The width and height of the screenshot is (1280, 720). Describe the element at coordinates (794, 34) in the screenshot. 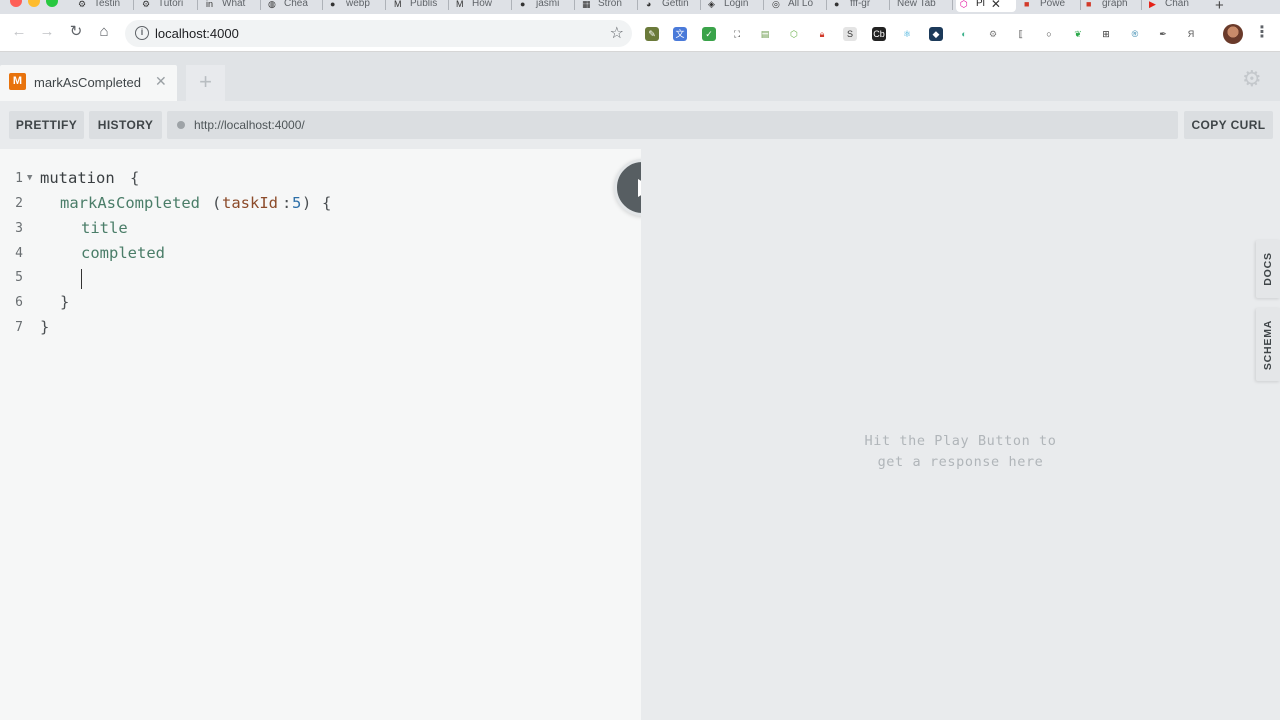

I see `hexagon-extension-icon: ⬡` at that location.